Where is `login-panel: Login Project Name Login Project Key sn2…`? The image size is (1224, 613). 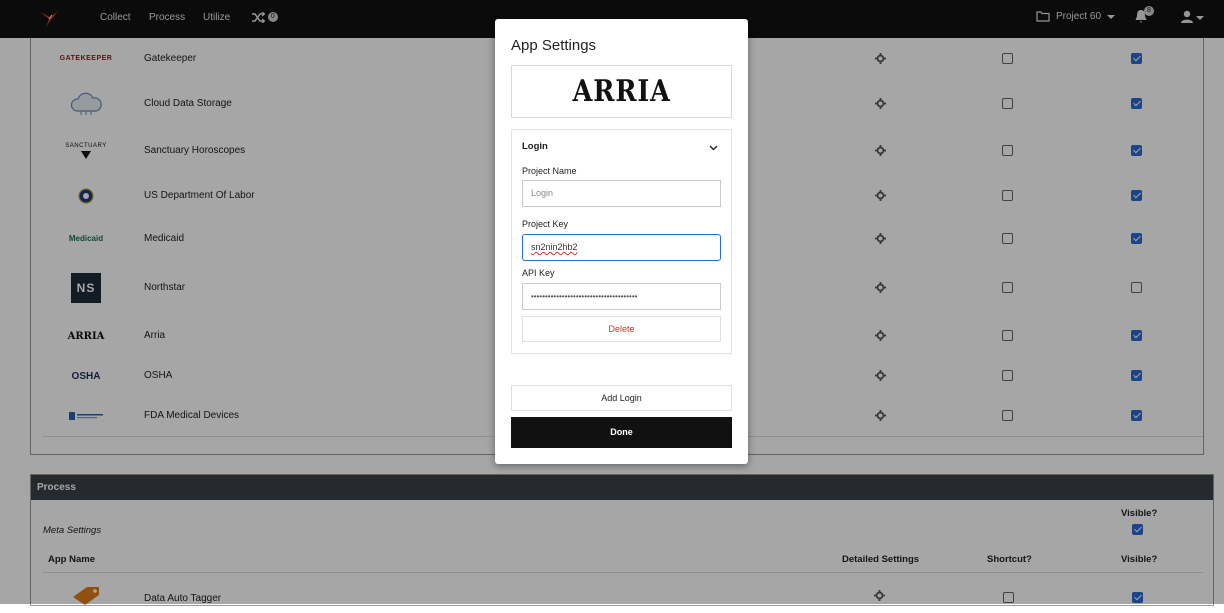 login-panel: Login Project Name Login Project Key sn2… is located at coordinates (621, 241).